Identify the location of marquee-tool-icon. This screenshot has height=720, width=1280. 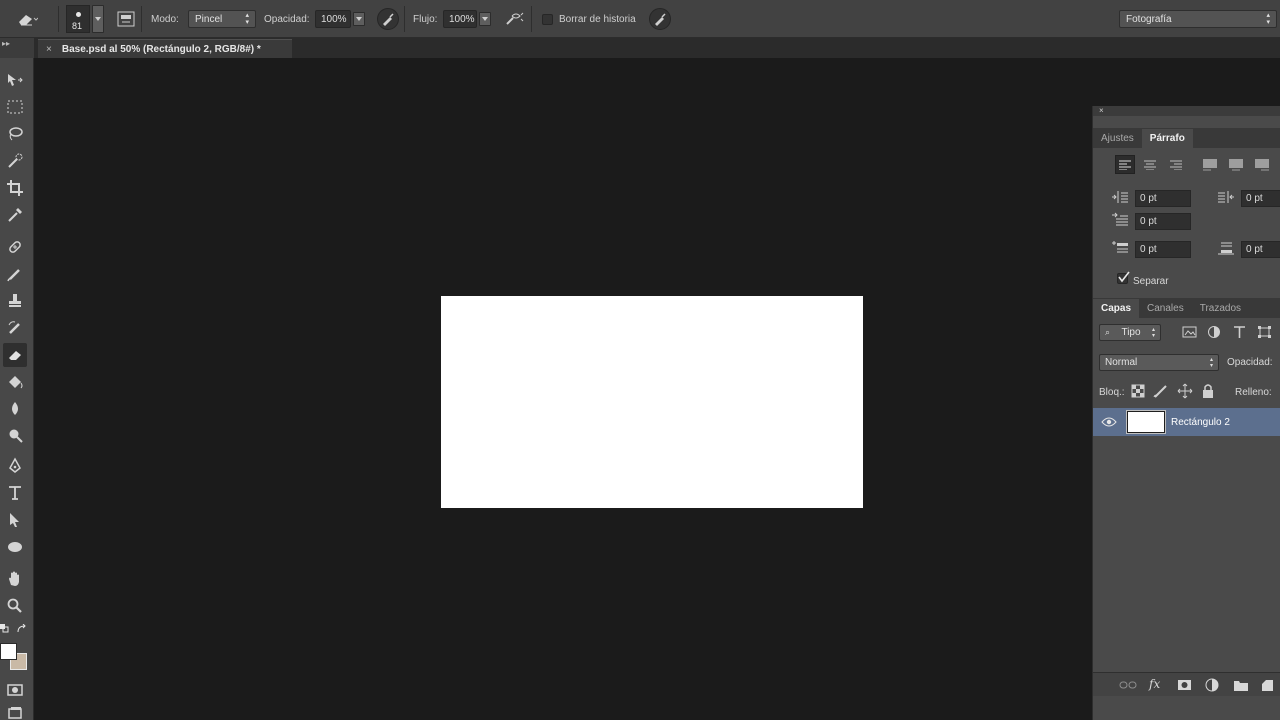
(15, 107).